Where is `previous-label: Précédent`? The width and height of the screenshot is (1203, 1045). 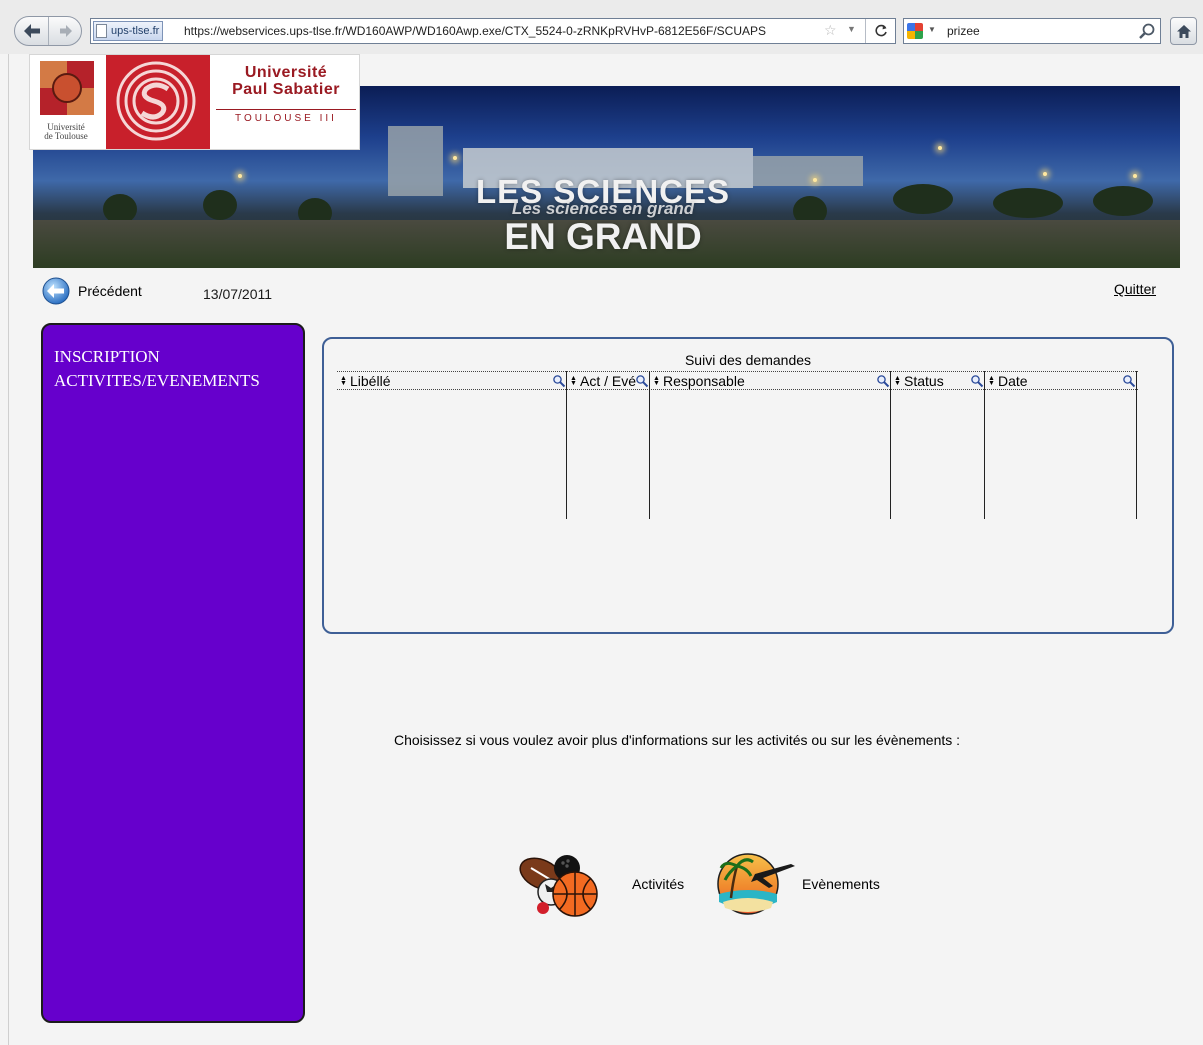 previous-label: Précédent is located at coordinates (110, 291).